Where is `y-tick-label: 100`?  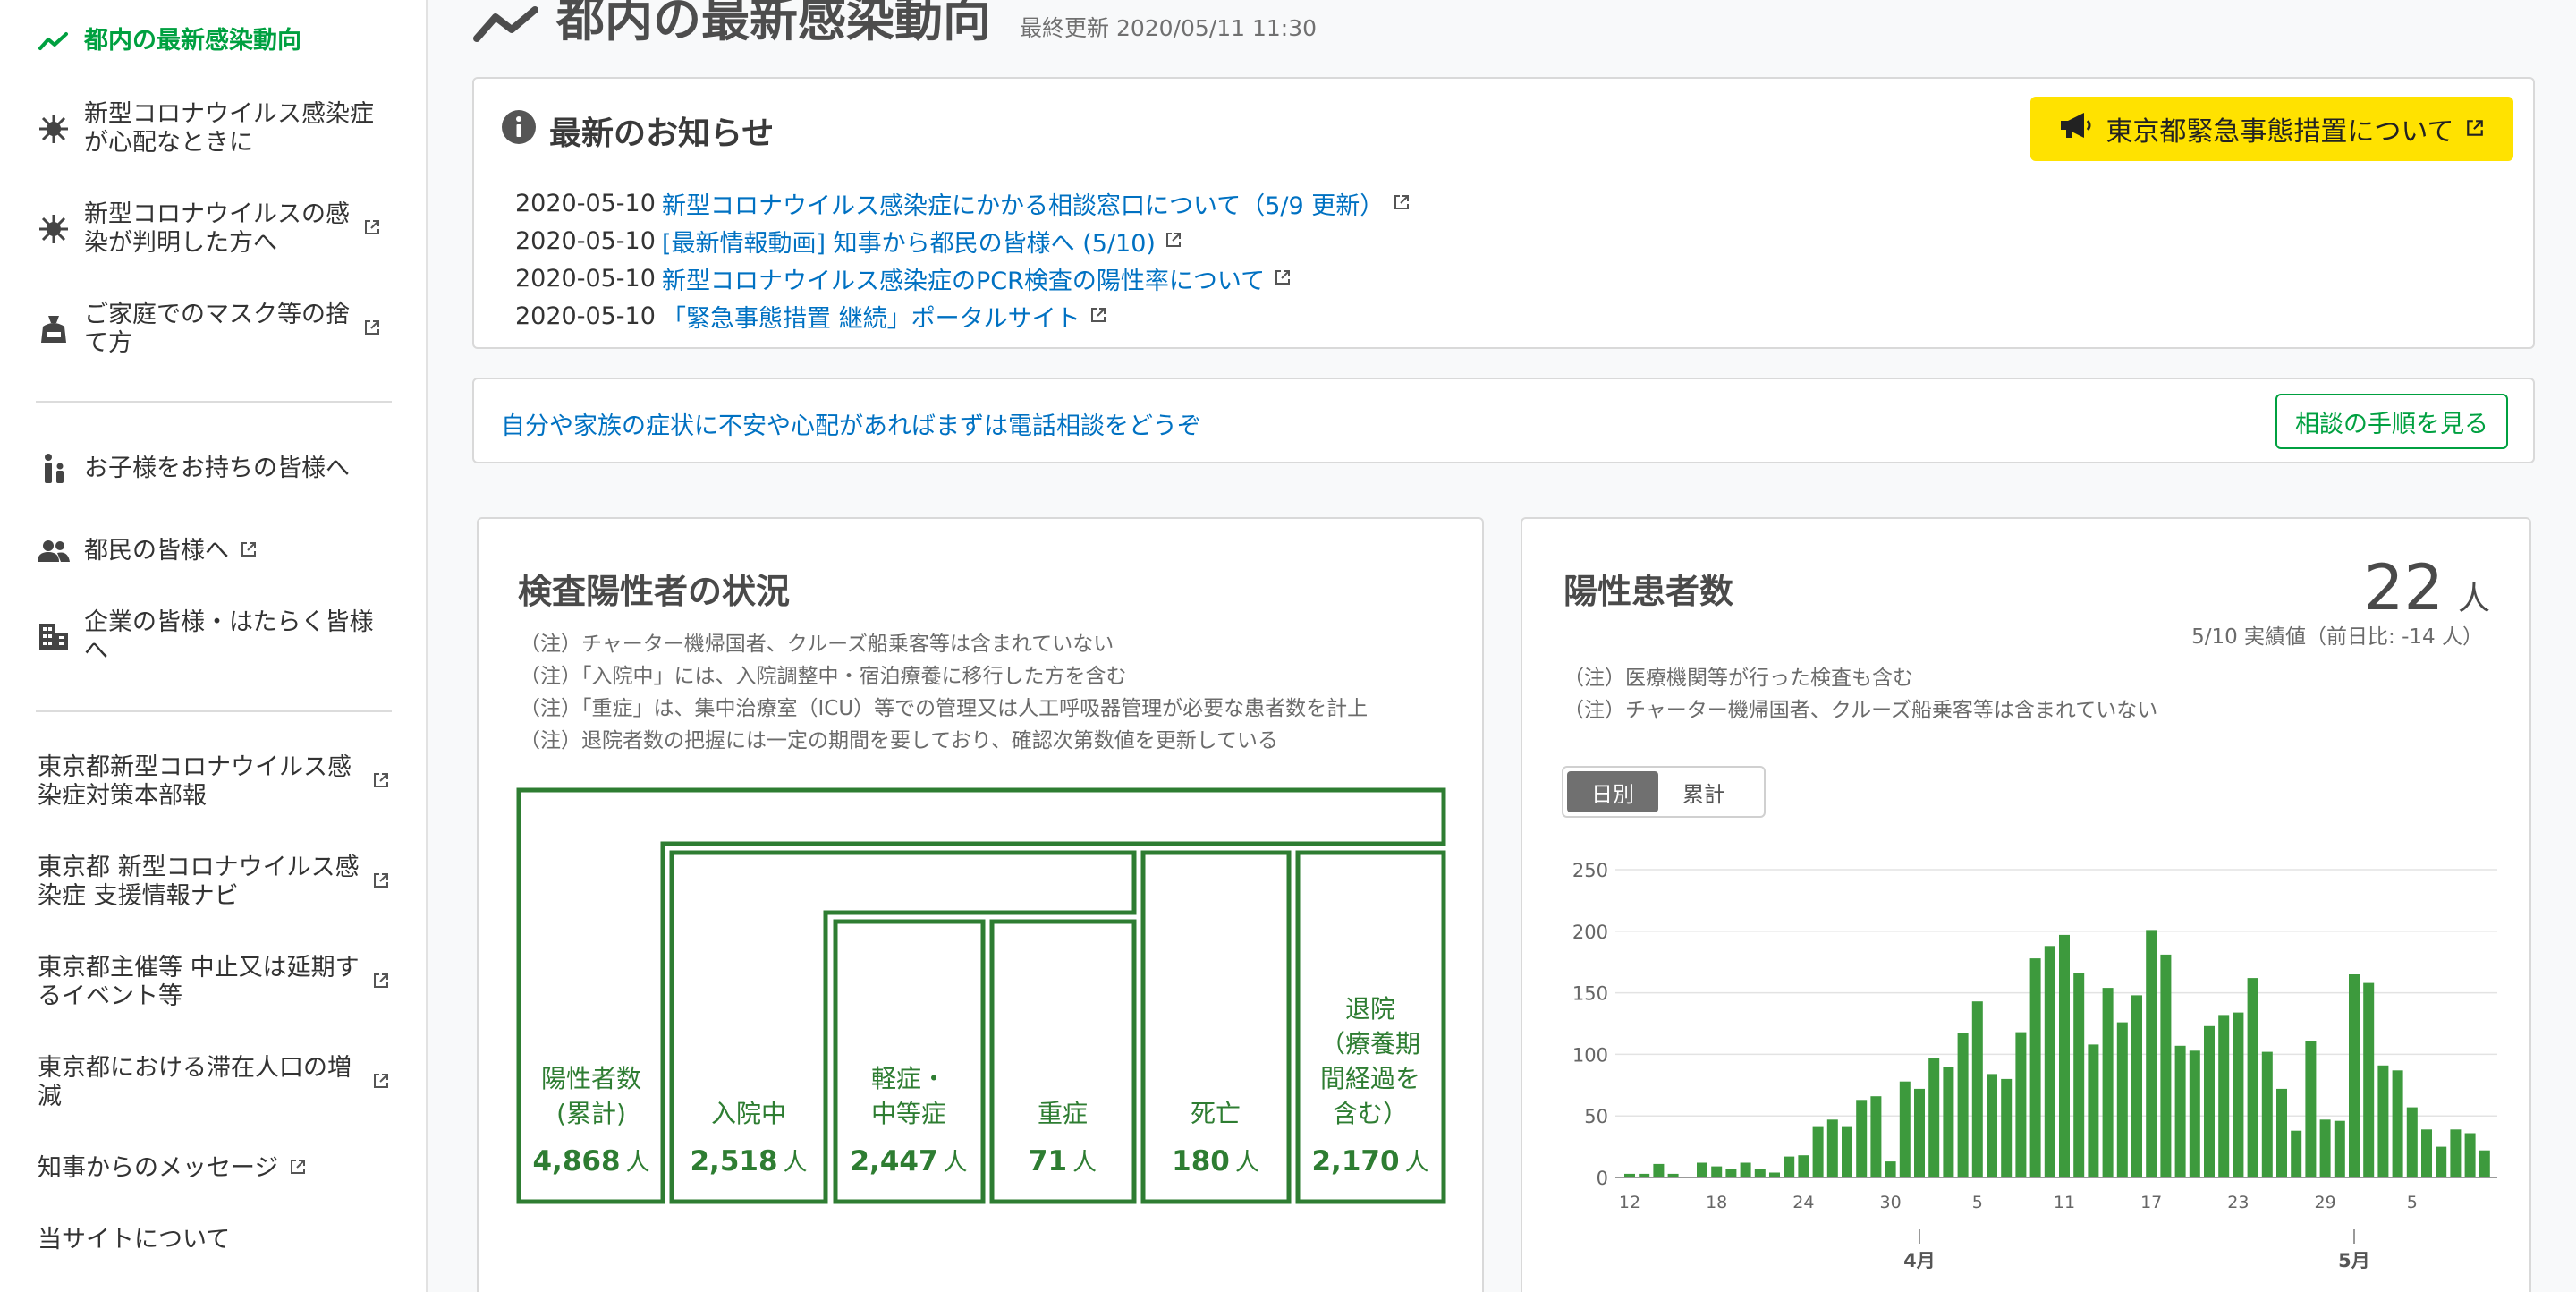
y-tick-label: 100 is located at coordinates (1590, 1055).